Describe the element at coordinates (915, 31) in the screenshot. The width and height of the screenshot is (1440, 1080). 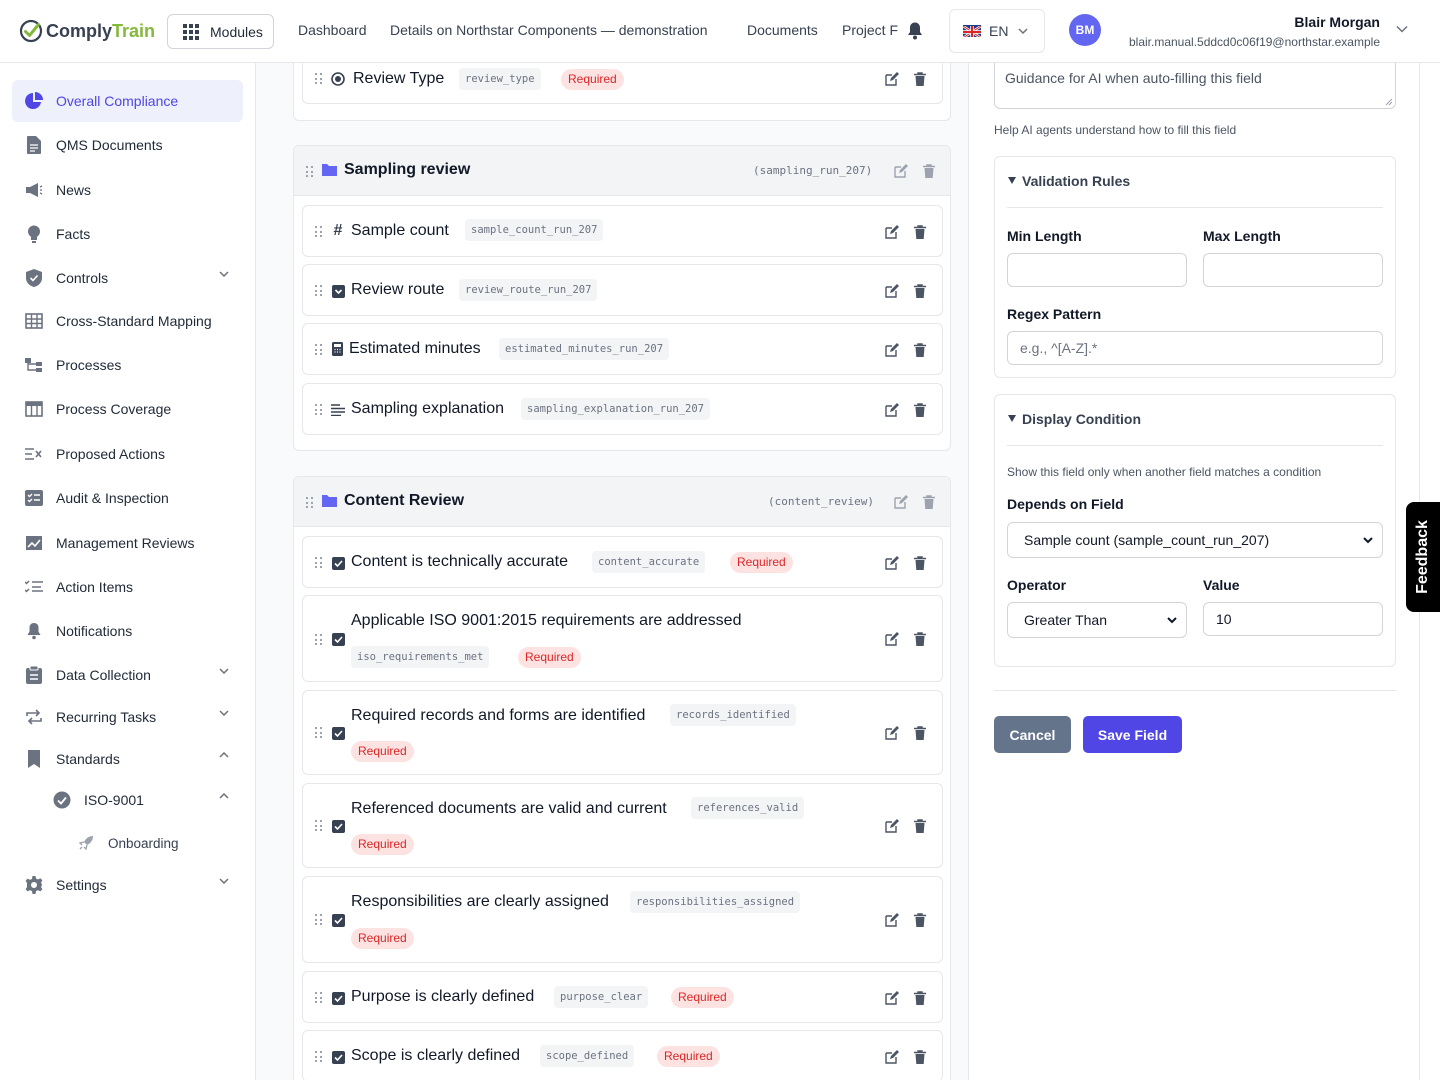
I see `notification-bell-icon` at that location.